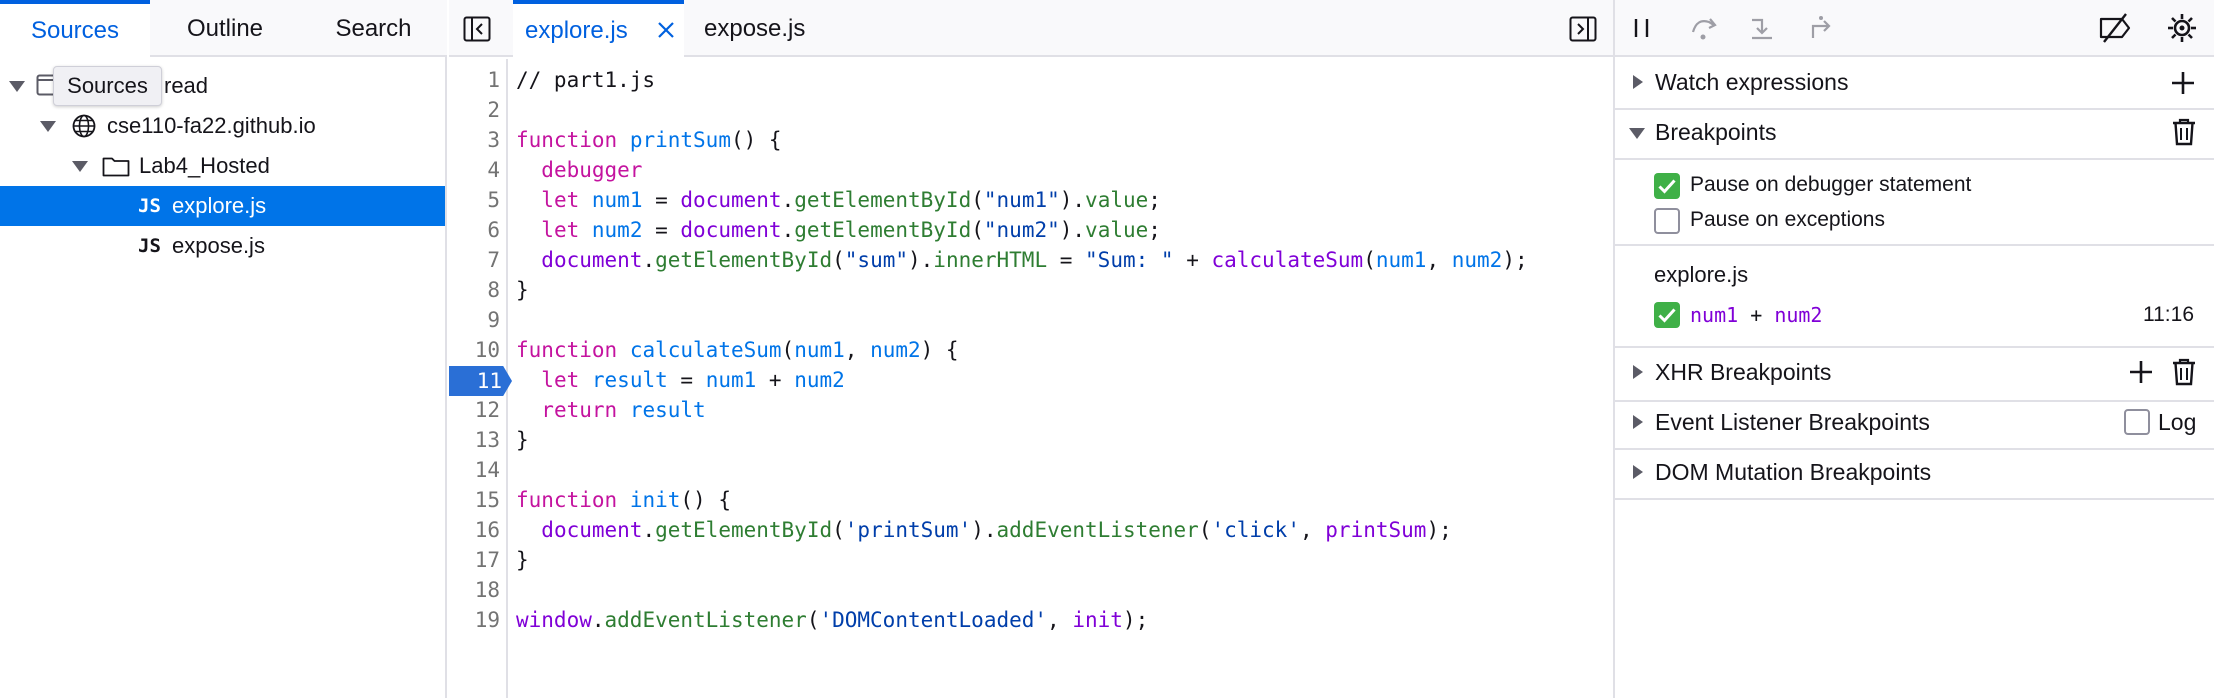 This screenshot has height=698, width=2214. Describe the element at coordinates (1924, 316) in the screenshot. I see `breakpoint-item: num1 + num2 11:16` at that location.